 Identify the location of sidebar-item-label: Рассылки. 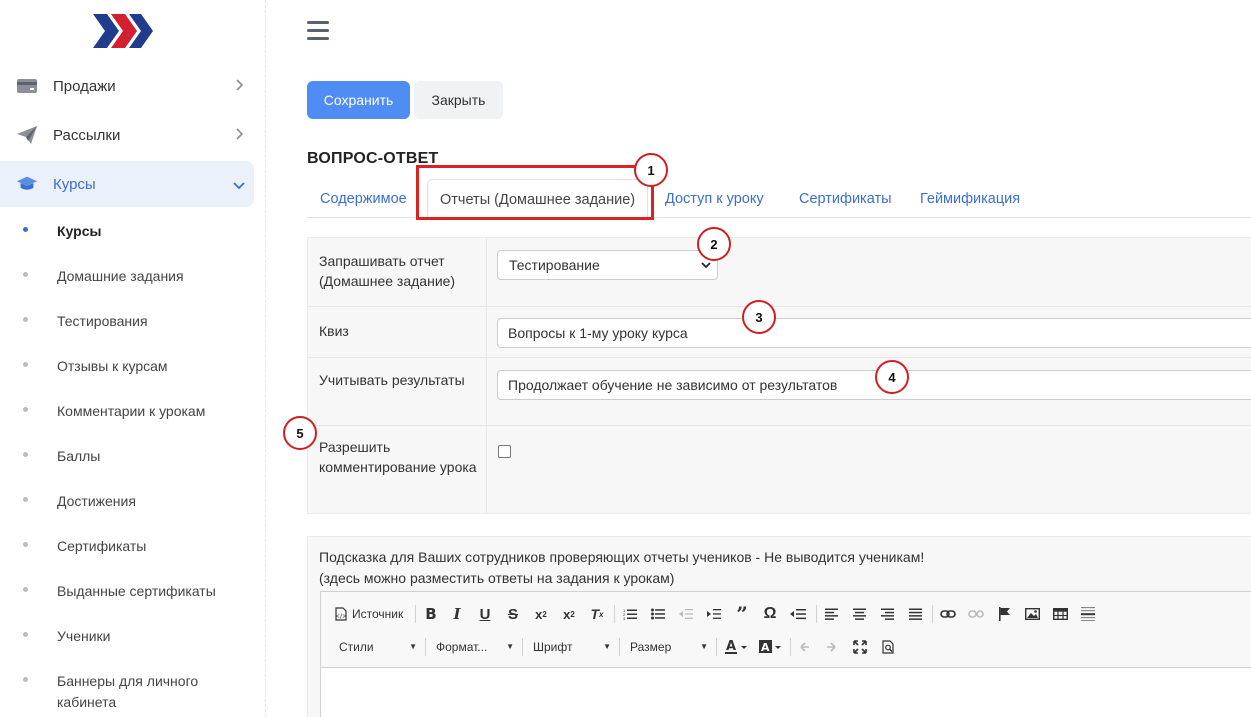
(87, 135).